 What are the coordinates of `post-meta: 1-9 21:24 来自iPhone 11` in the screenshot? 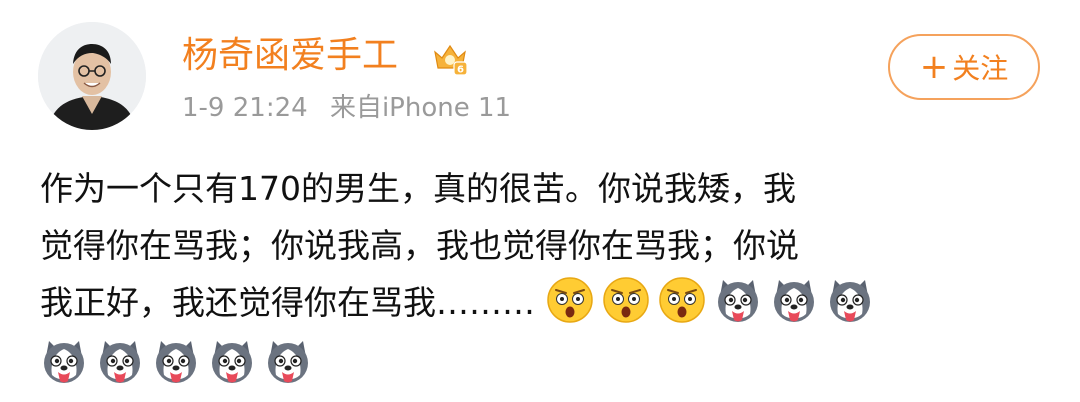 It's located at (346, 108).